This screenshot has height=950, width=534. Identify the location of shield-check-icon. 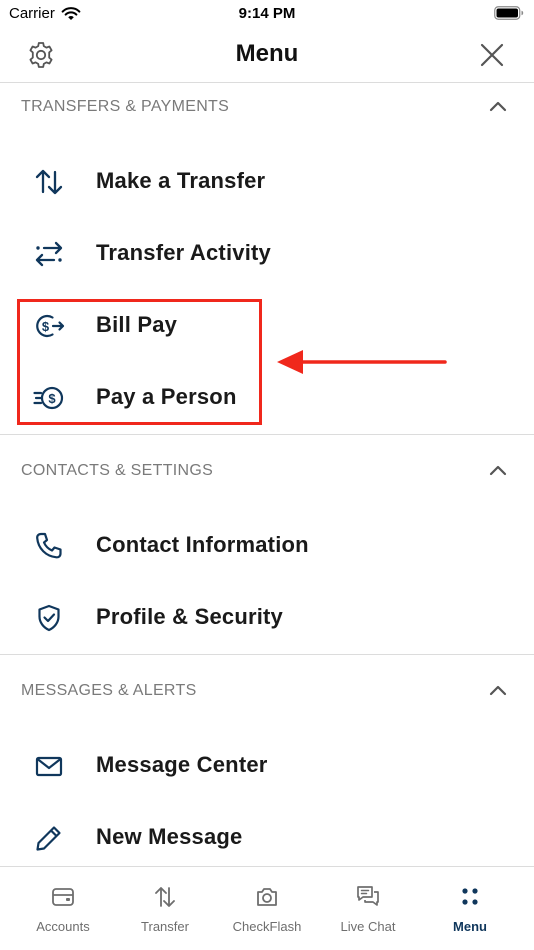
(49, 618).